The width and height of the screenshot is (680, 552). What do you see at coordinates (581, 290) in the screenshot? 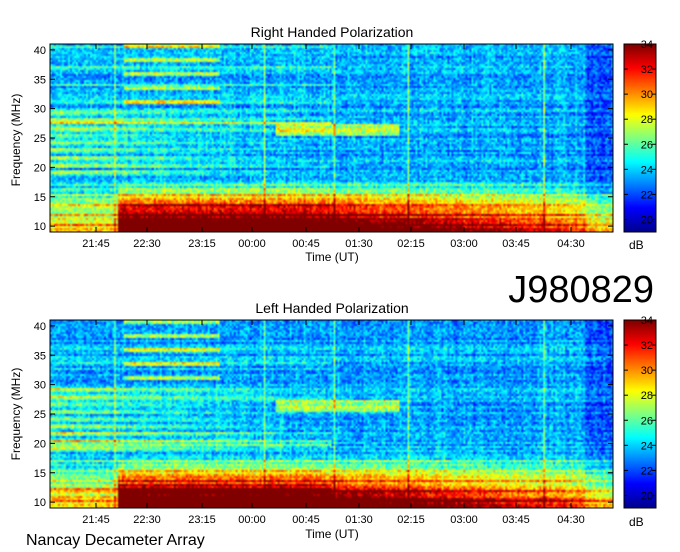
I see `observation-id: J980829` at bounding box center [581, 290].